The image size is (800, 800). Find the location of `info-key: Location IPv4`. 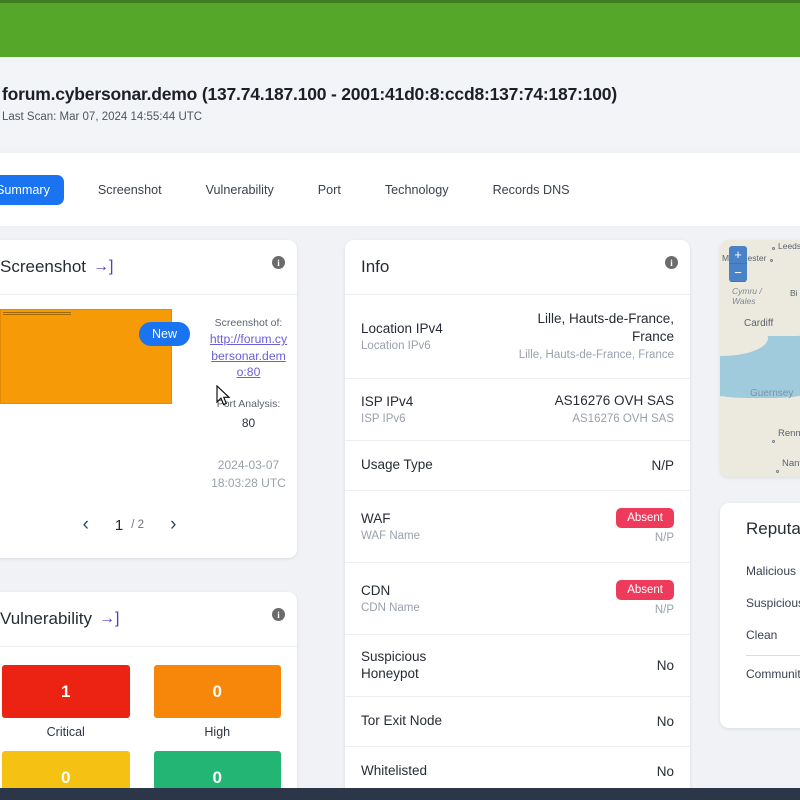

info-key: Location IPv4 is located at coordinates (402, 328).